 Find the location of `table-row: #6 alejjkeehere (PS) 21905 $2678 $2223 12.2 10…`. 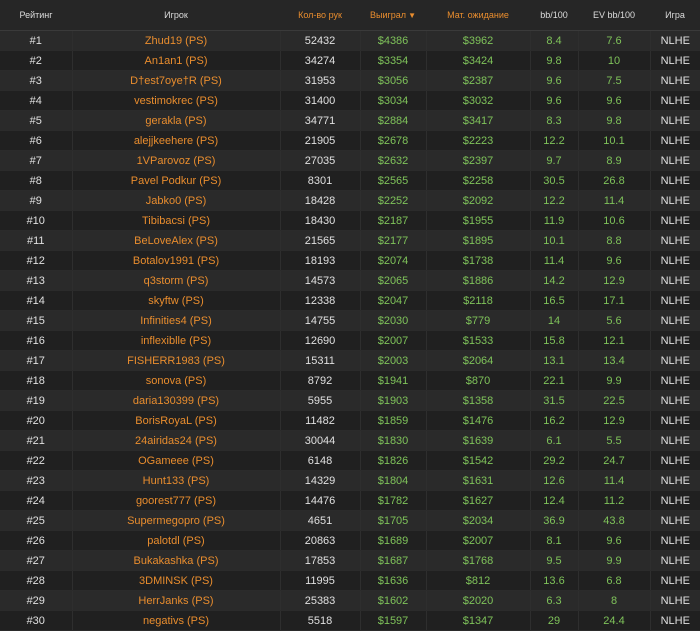

table-row: #6 alejjkeehere (PS) 21905 $2678 $2223 12.2 10… is located at coordinates (350, 140).